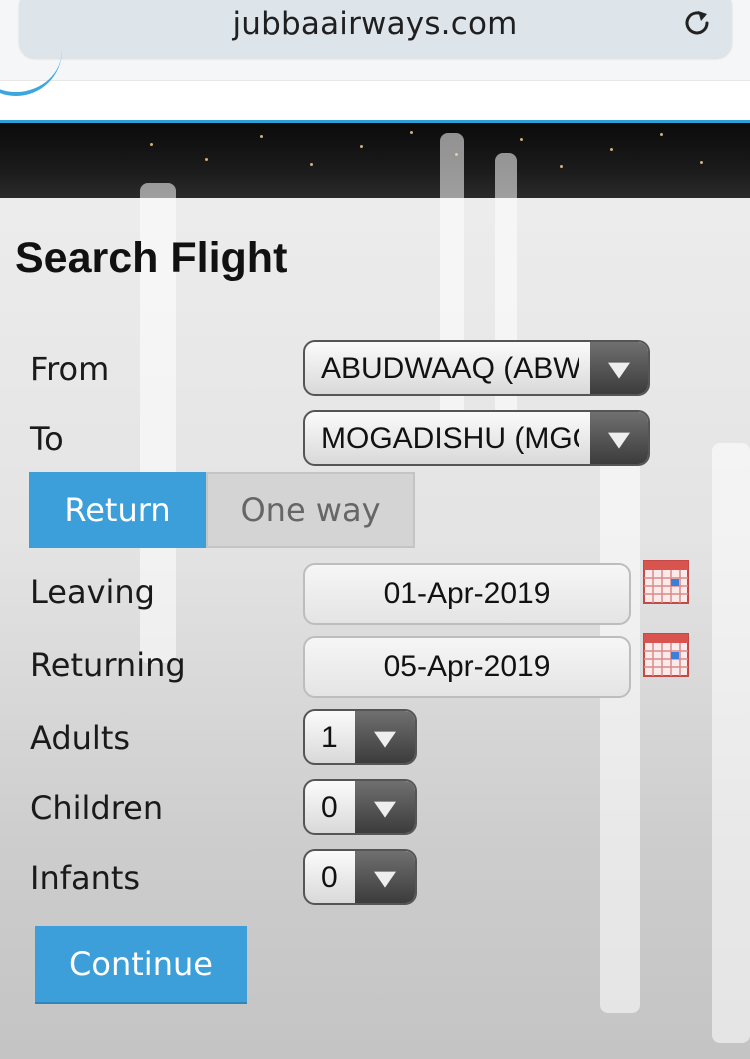 This screenshot has width=750, height=1059. What do you see at coordinates (151, 258) in the screenshot?
I see `page-title: Search Flight` at bounding box center [151, 258].